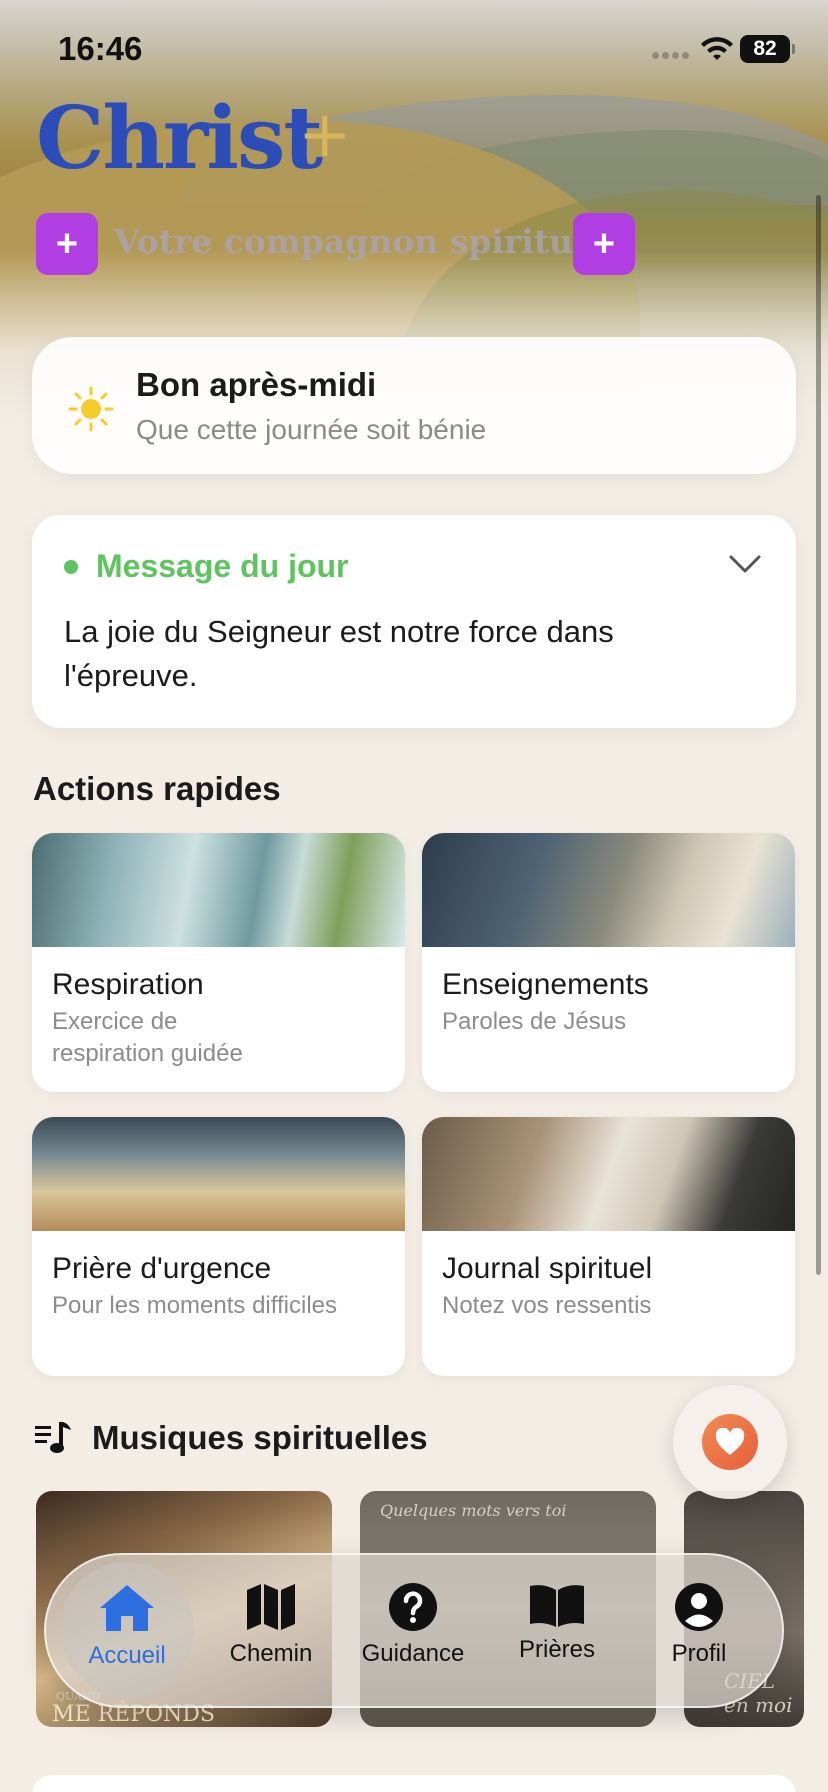 Image resolution: width=828 pixels, height=1792 pixels. I want to click on tab-prieres: Prières, so click(557, 1623).